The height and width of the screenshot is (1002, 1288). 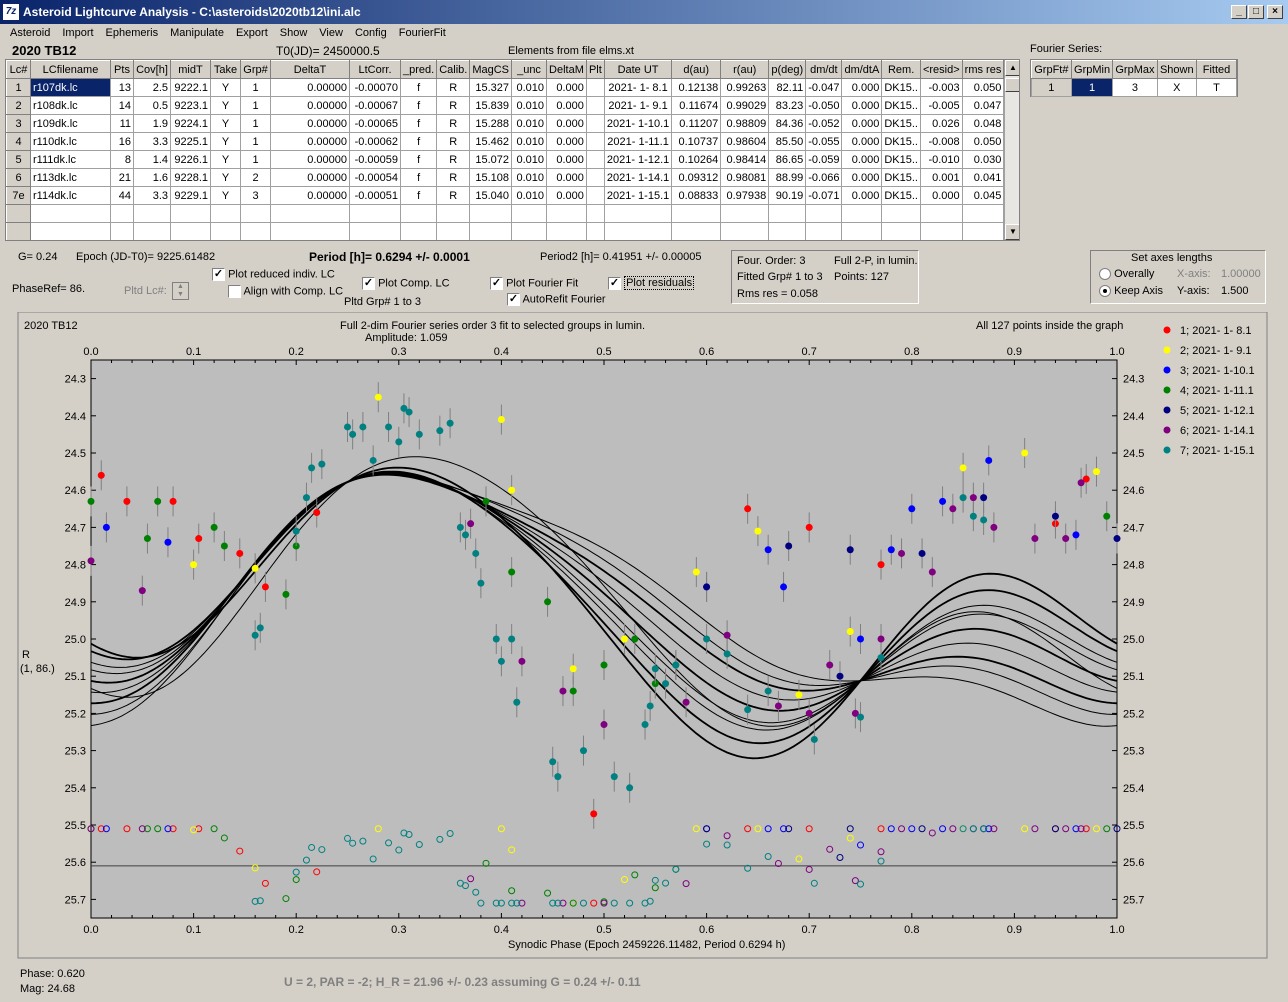 I want to click on lc-cell: 2021- 1-12.1, so click(x=638, y=159).